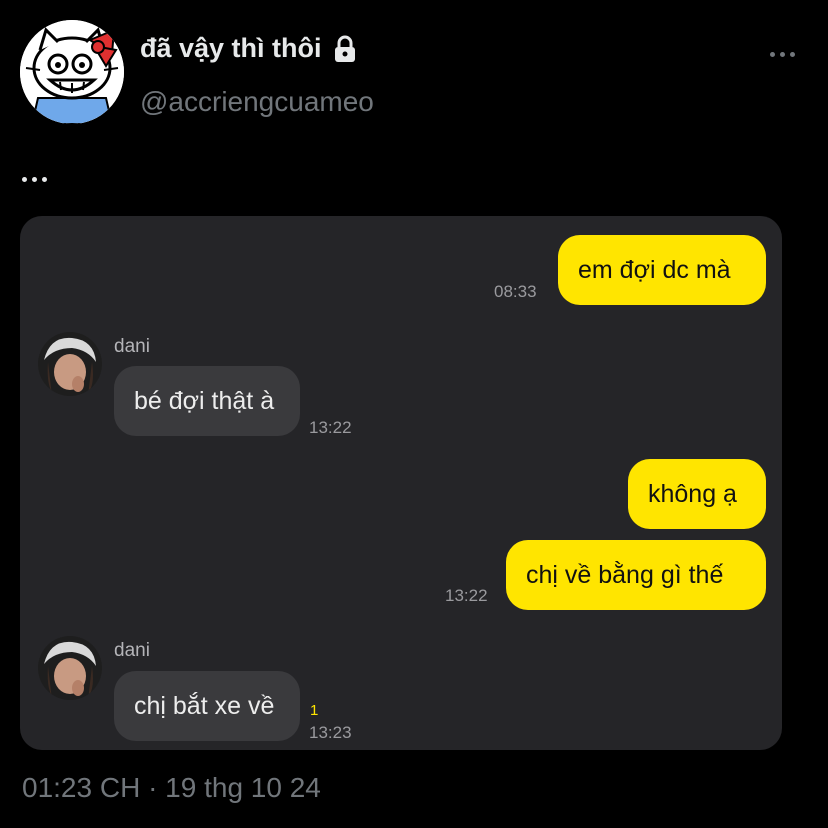 The width and height of the screenshot is (828, 828). What do you see at coordinates (787, 54) in the screenshot?
I see `more-icon` at bounding box center [787, 54].